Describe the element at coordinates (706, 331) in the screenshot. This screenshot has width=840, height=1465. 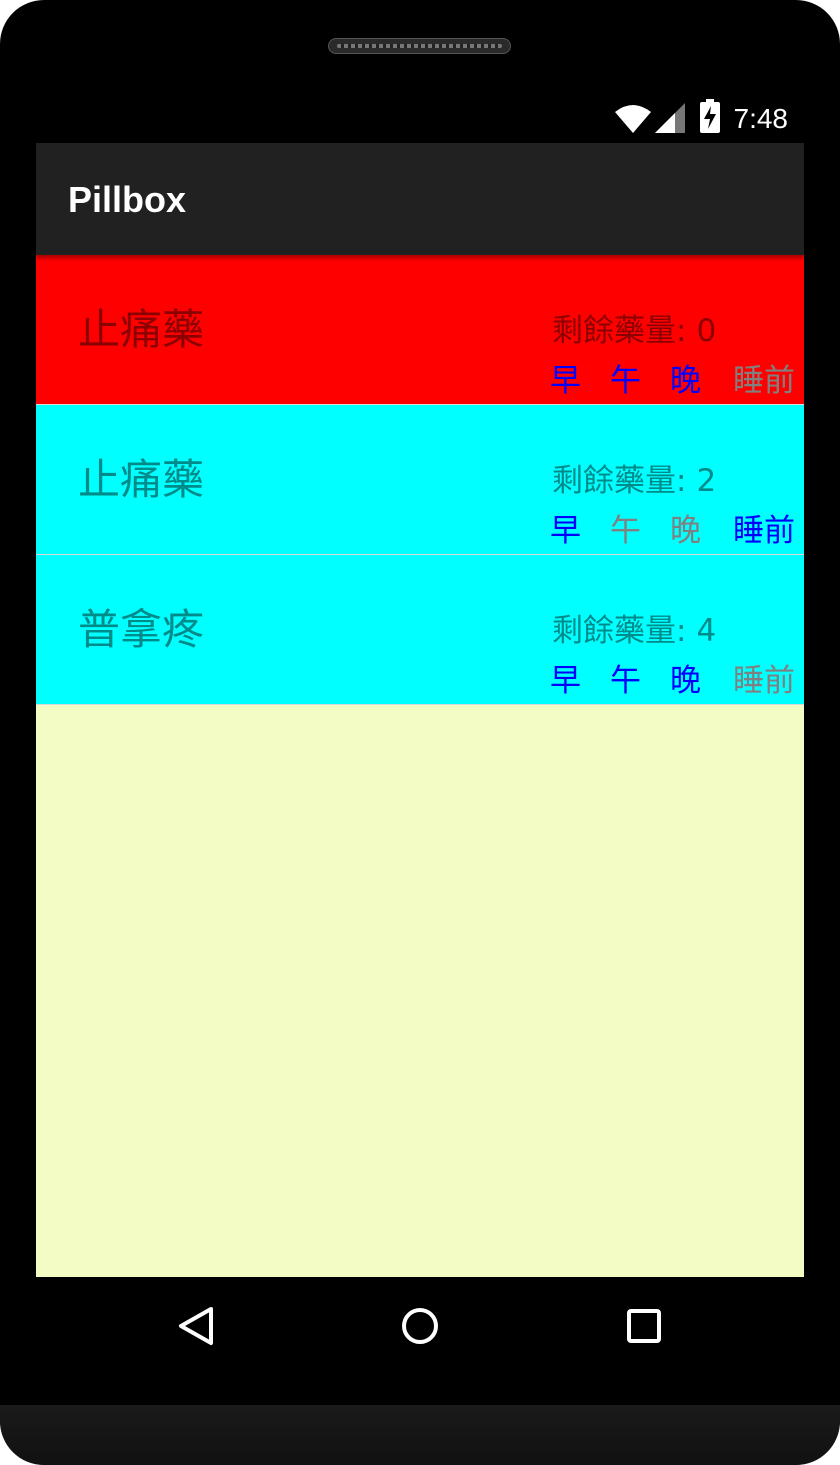
I see `remaining-count: 0` at that location.